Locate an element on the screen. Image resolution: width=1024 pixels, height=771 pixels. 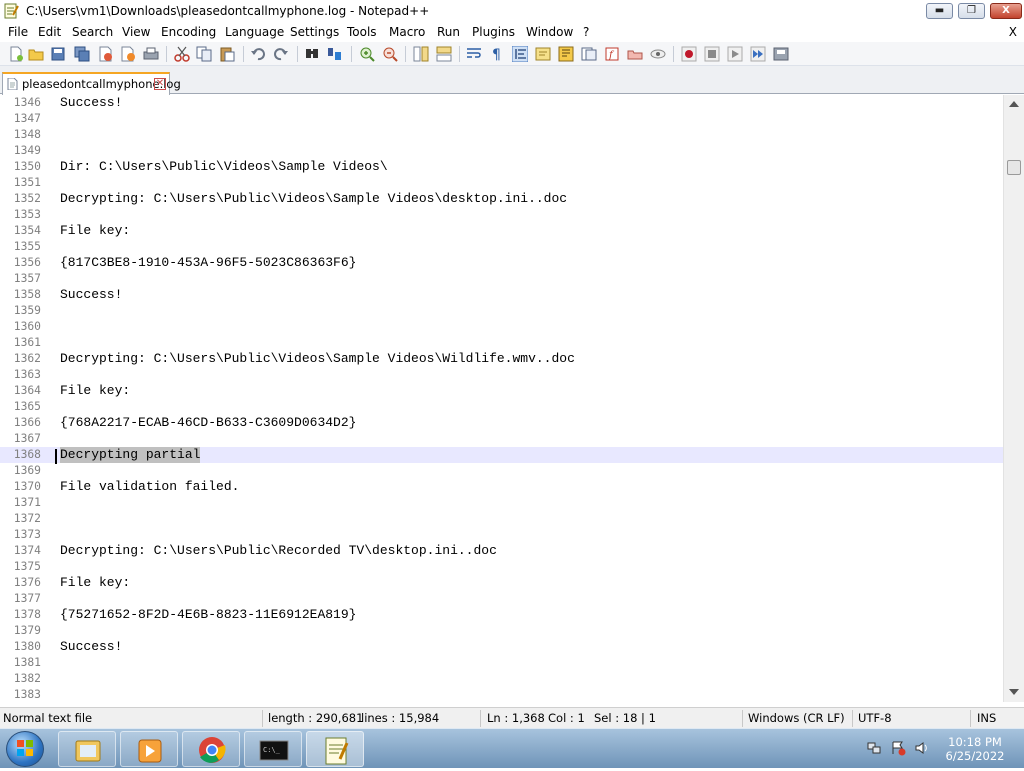
cut-icon is located at coordinates (182, 54).